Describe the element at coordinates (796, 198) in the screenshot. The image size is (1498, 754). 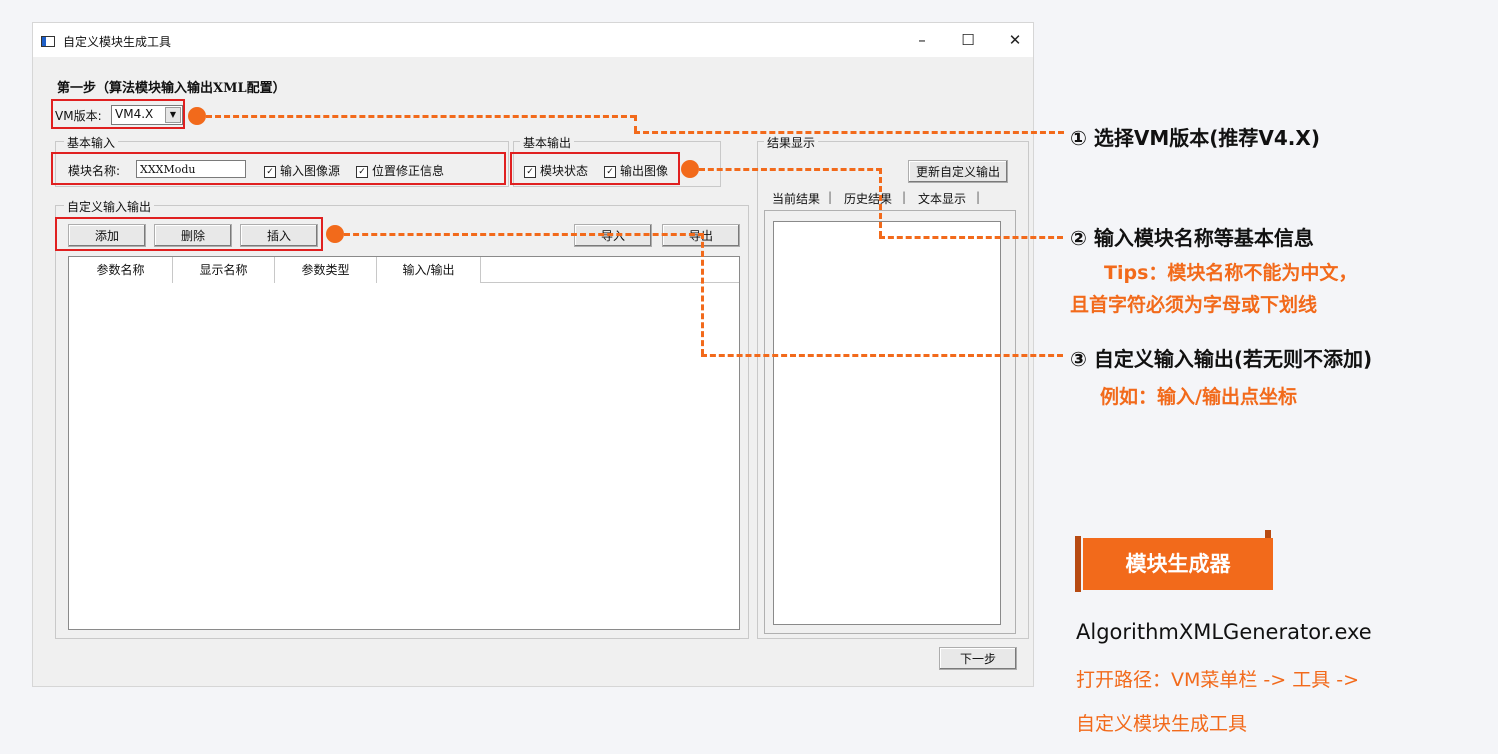
I see `tab-current-result: 当前结果` at that location.